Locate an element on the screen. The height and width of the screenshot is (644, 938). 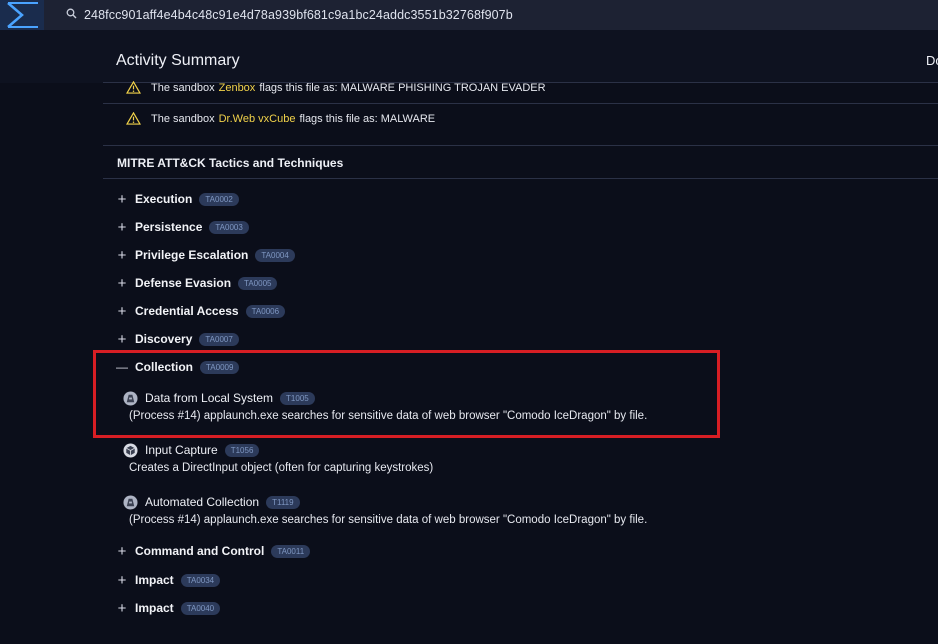
tactic-impact: + Impact TA0034 is located at coordinates (168, 580).